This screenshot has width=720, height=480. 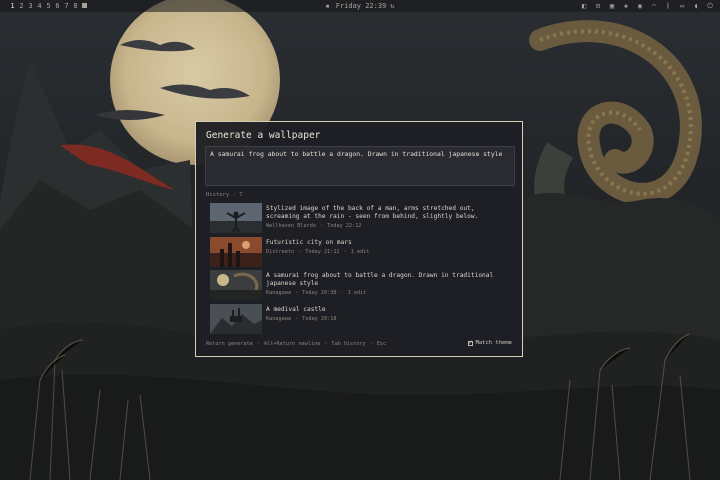 What do you see at coordinates (291, 226) in the screenshot?
I see `history-item-model: Wellhaven Blurdo` at bounding box center [291, 226].